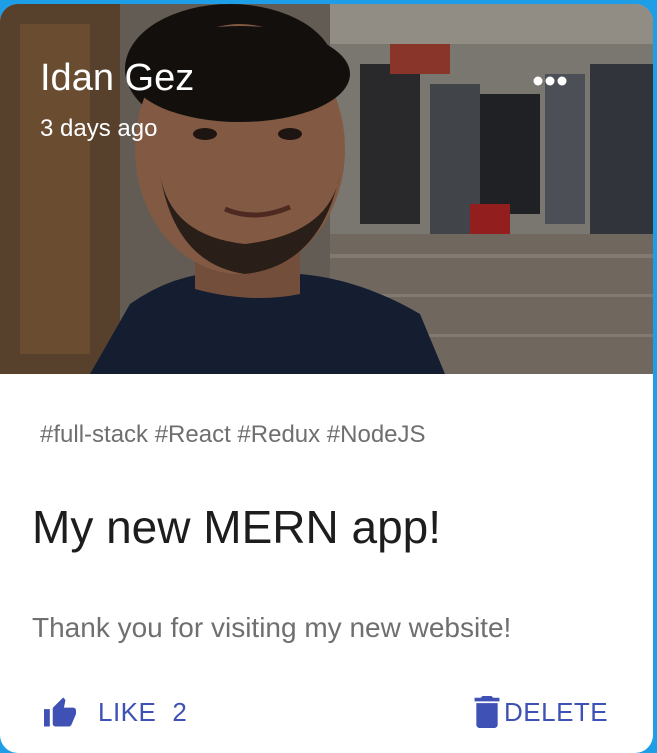 The width and height of the screenshot is (657, 753). Describe the element at coordinates (272, 627) in the screenshot. I see `post-message: Thank you for visiting my new website!` at that location.